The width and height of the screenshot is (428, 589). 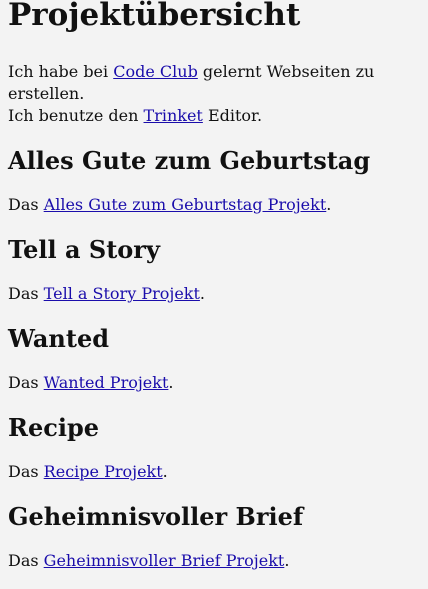 What do you see at coordinates (59, 338) in the screenshot?
I see `section-heading: Wanted` at bounding box center [59, 338].